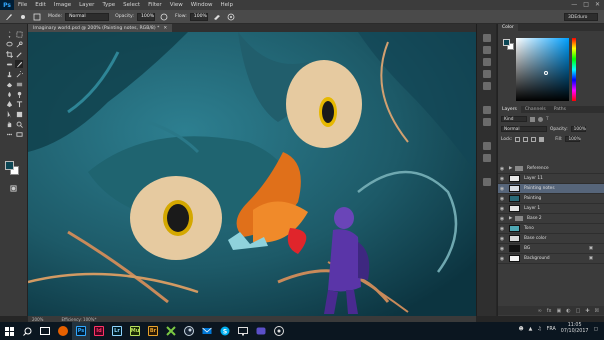  Describe the element at coordinates (19, 74) in the screenshot. I see `history-brush-tool-icon` at that location.